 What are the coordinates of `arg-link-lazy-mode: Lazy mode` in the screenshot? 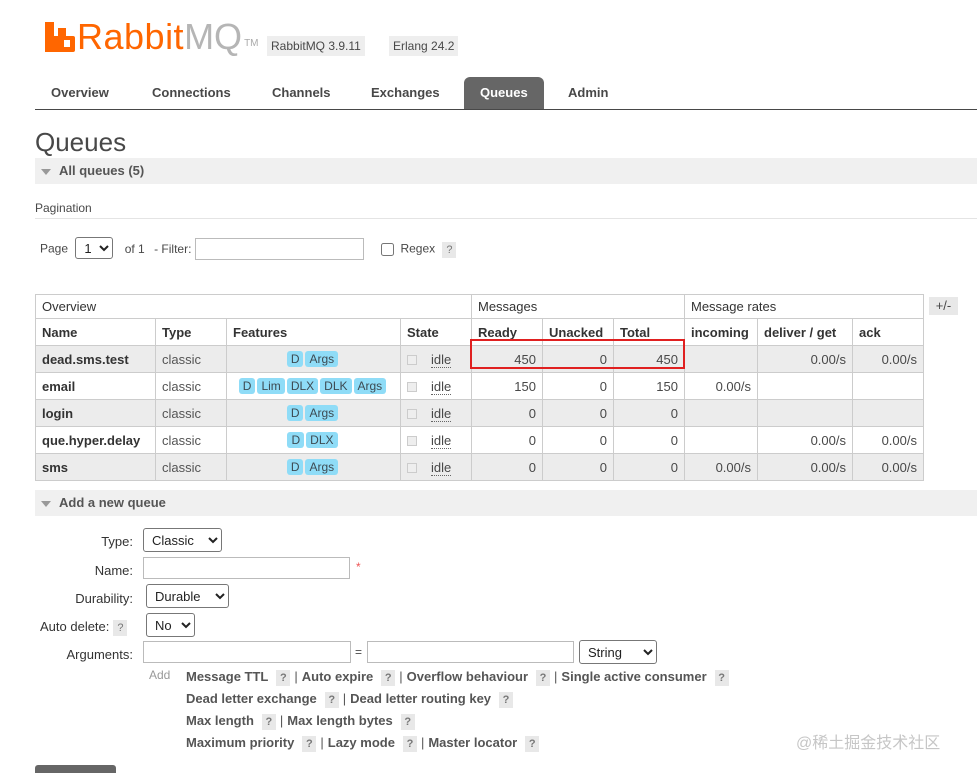 It's located at (361, 742).